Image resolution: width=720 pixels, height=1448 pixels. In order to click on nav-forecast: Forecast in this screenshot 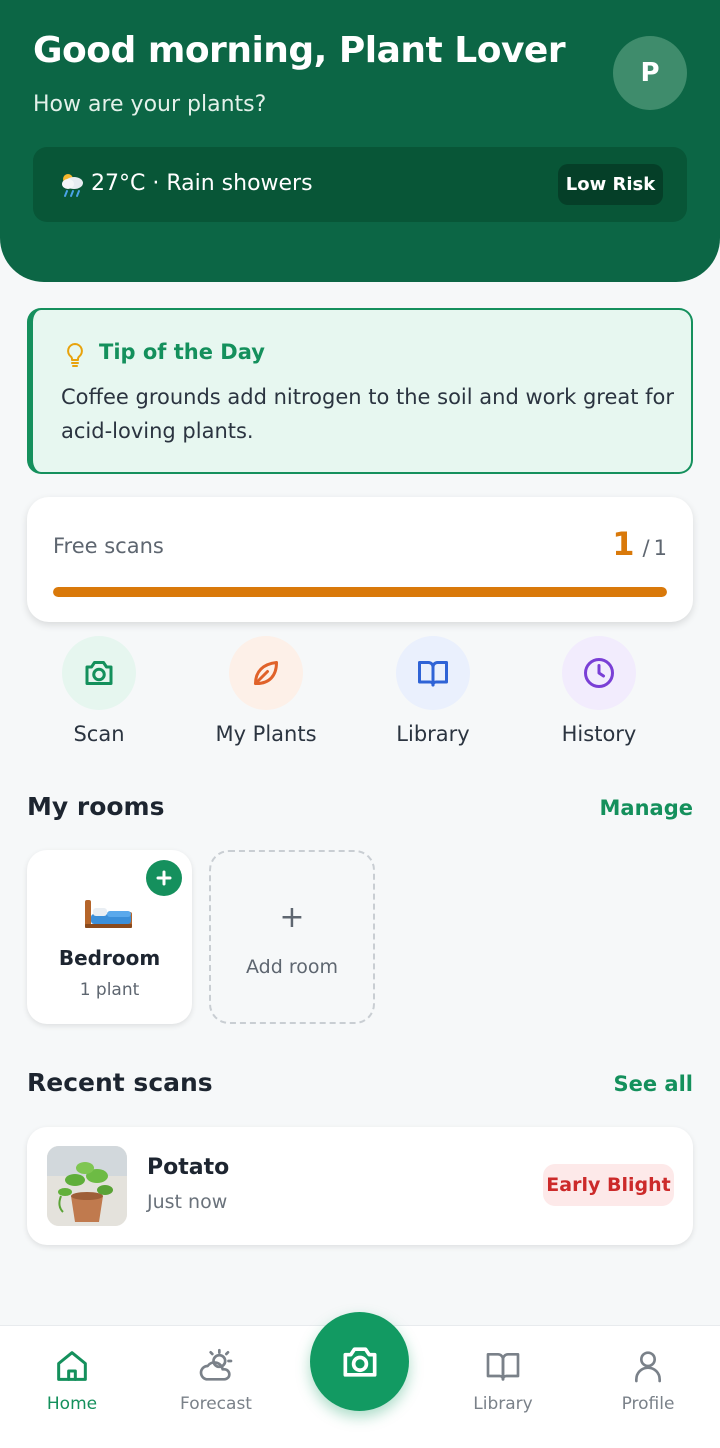, I will do `click(216, 1380)`.